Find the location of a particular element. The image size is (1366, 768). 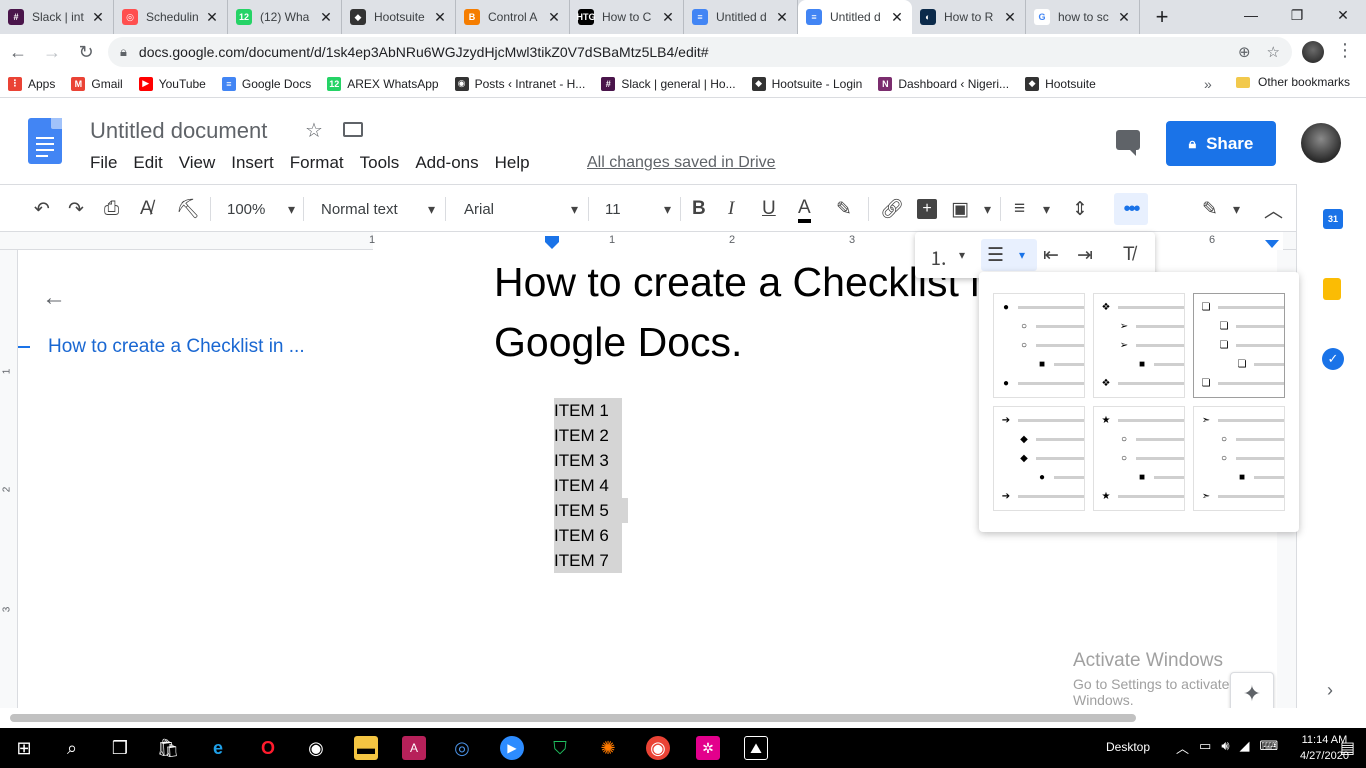

italic-icon: I is located at coordinates (731, 209).